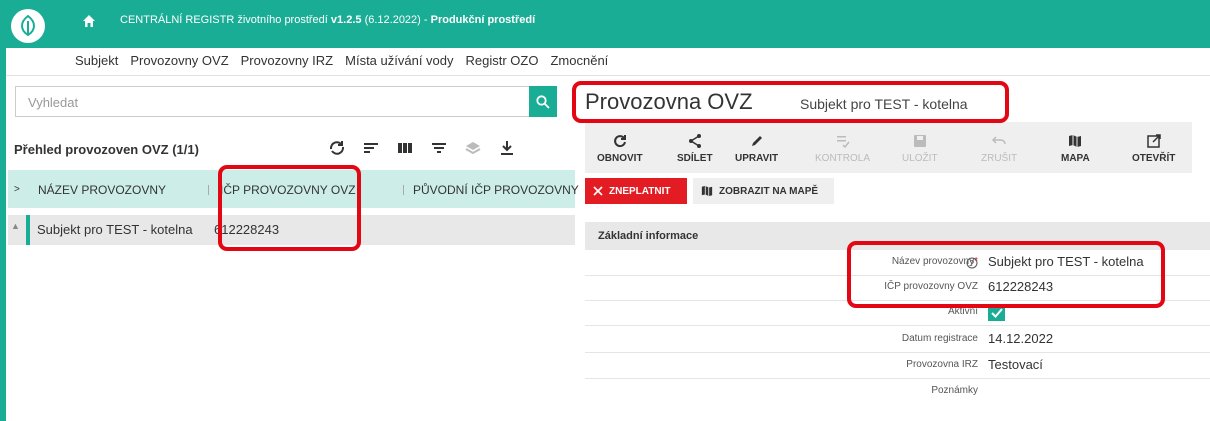  I want to click on field-label-irz: Provozovna IRZ, so click(942, 364).